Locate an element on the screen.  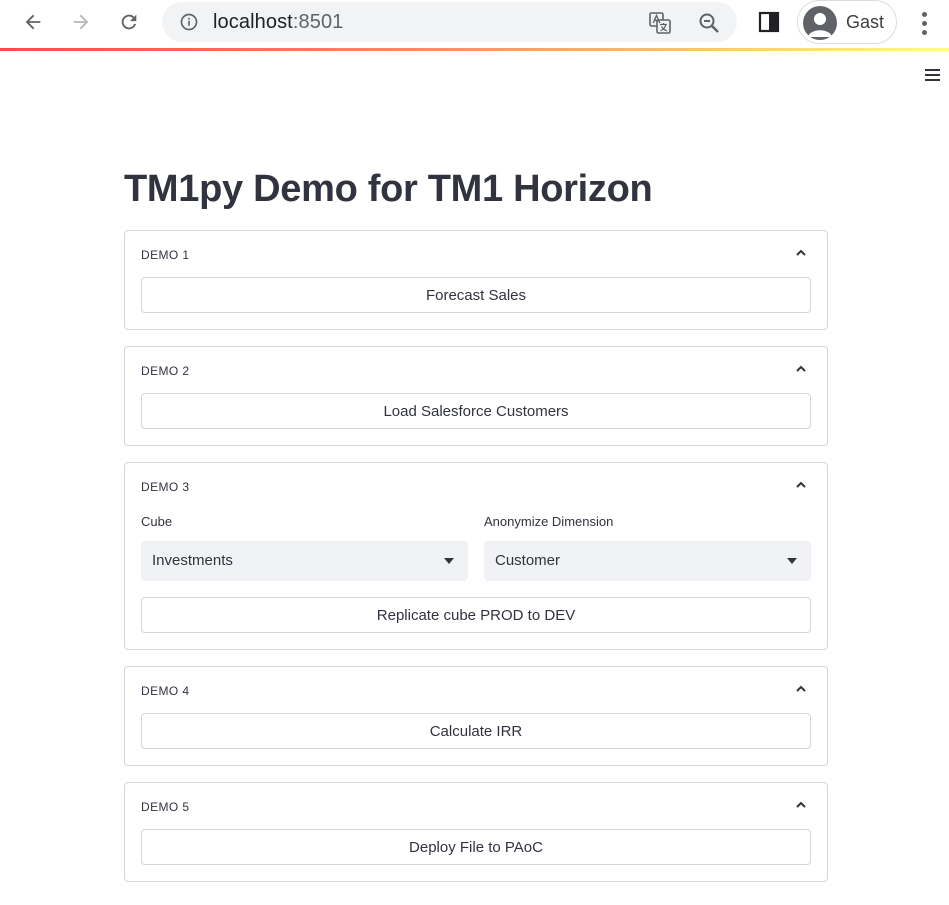
forecast-sales-button: Forecast Sales is located at coordinates (476, 295).